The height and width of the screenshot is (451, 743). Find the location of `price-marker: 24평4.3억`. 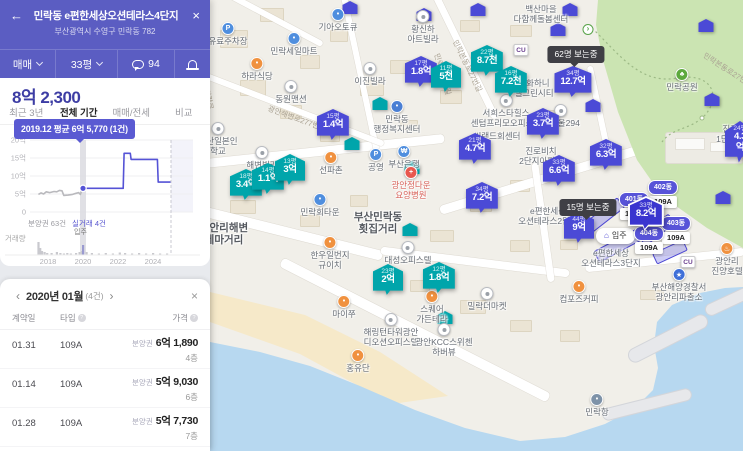

price-marker: 24평4.3억 is located at coordinates (734, 142).